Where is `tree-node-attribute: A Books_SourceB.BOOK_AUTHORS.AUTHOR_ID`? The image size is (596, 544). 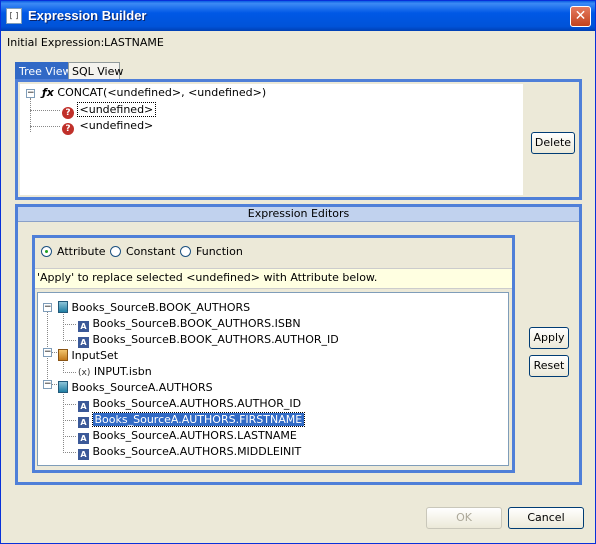
tree-node-attribute: A Books_SourceB.BOOK_AUTHORS.AUTHOR_ID is located at coordinates (208, 340).